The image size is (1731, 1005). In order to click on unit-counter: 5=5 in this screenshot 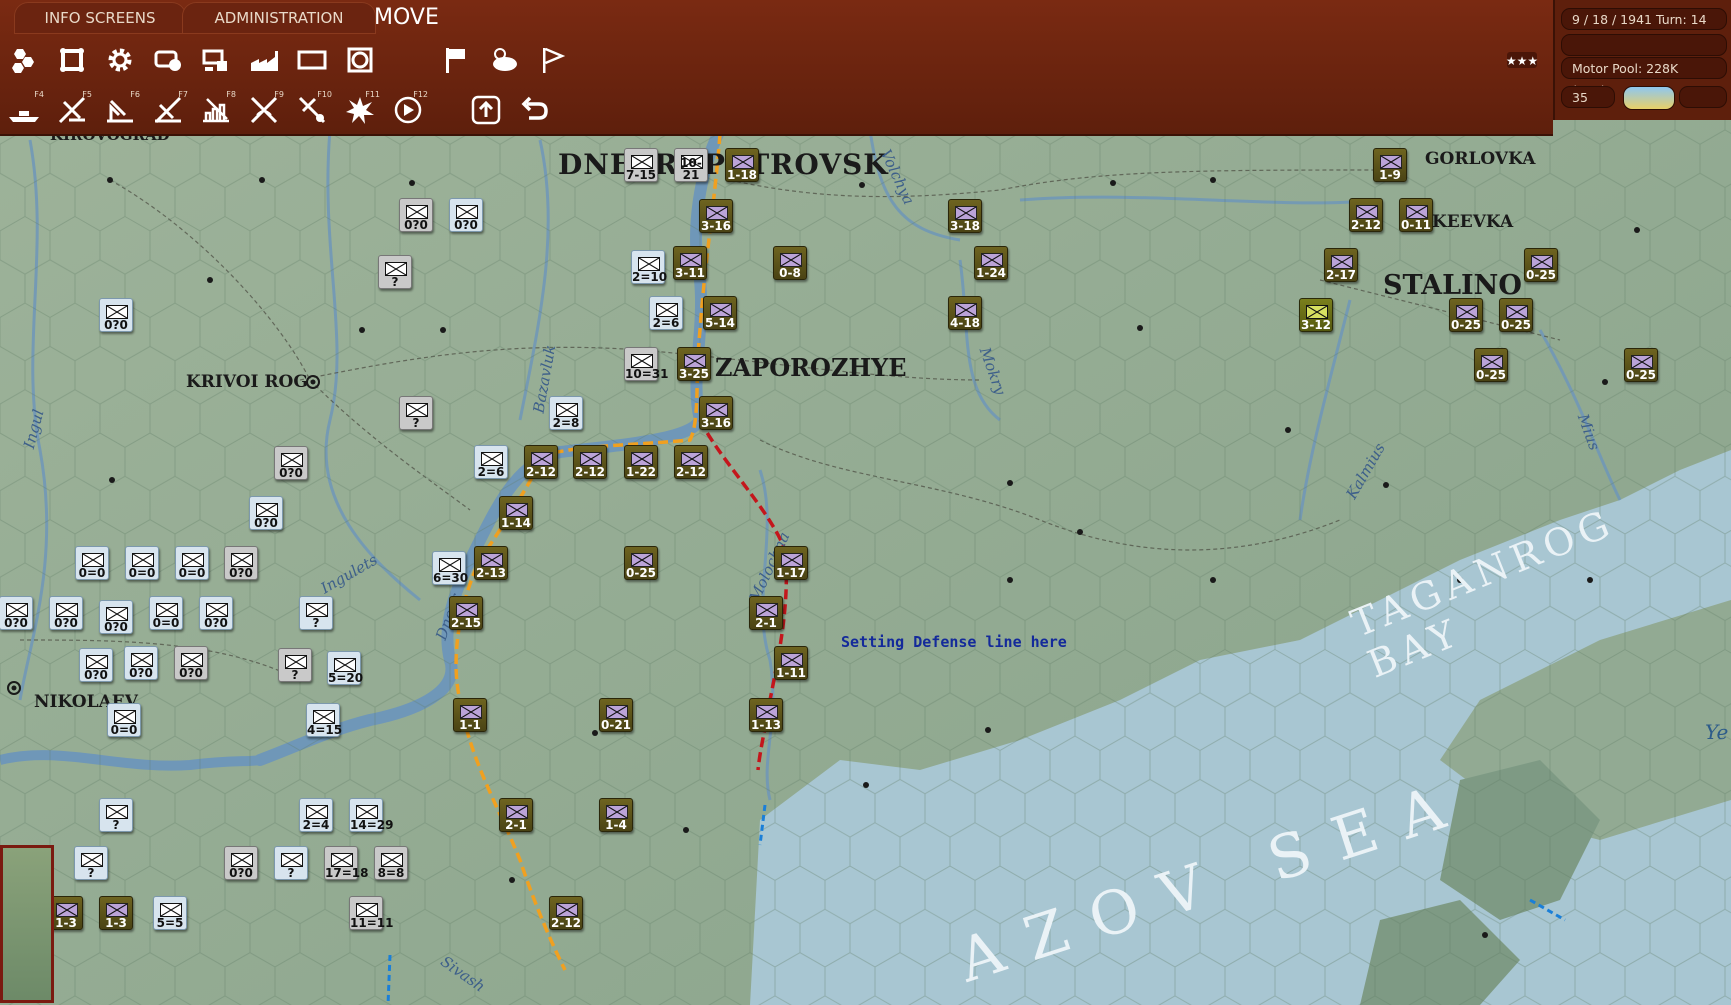, I will do `click(170, 913)`.